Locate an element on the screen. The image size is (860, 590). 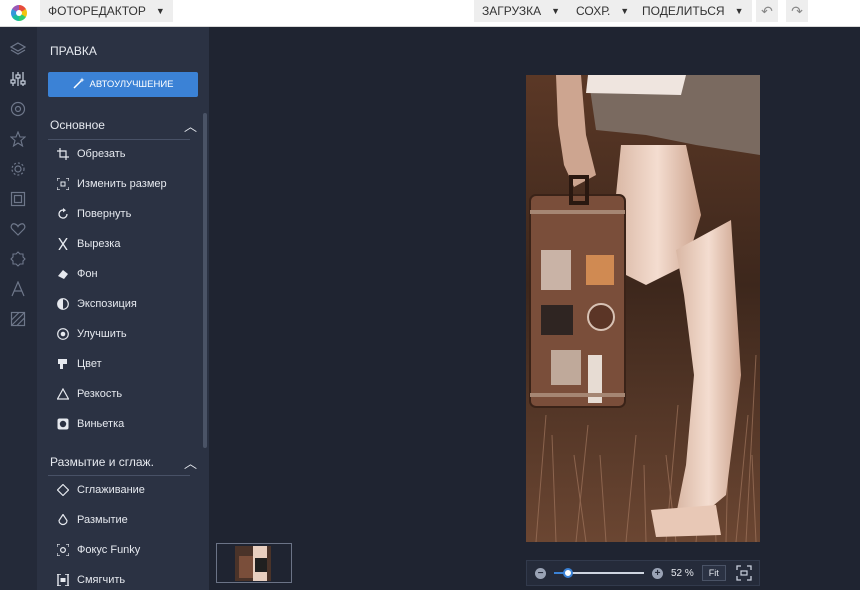
photo-thumbnail is located at coordinates (254, 563).